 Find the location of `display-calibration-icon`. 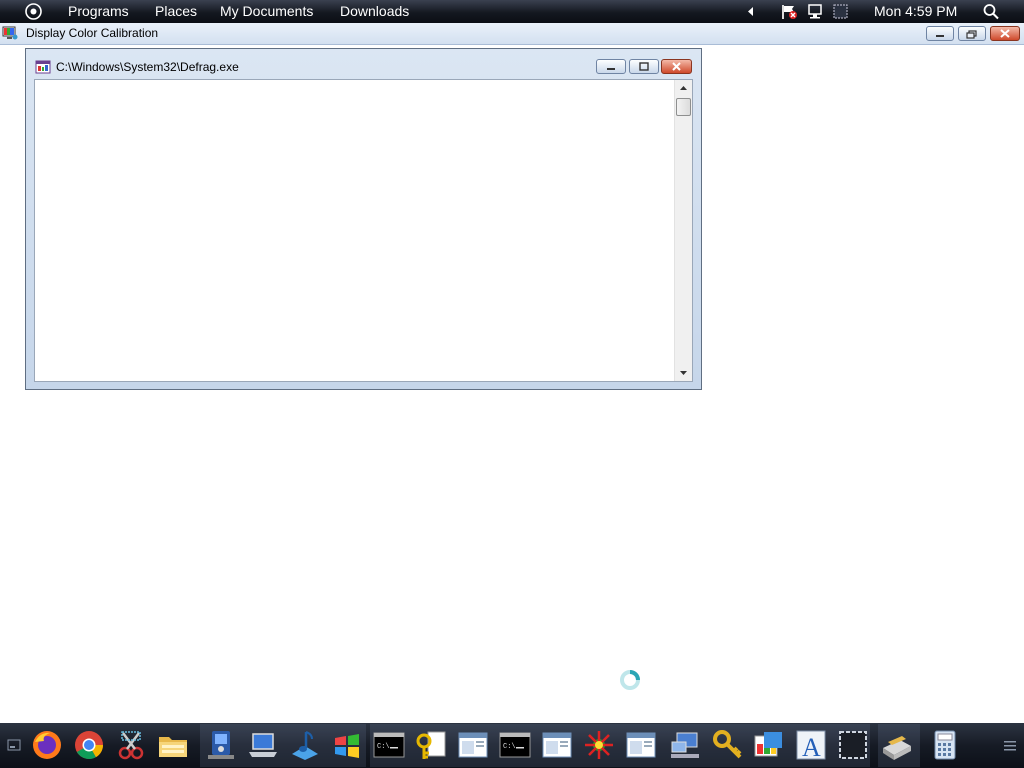

display-calibration-icon is located at coordinates (10, 33).